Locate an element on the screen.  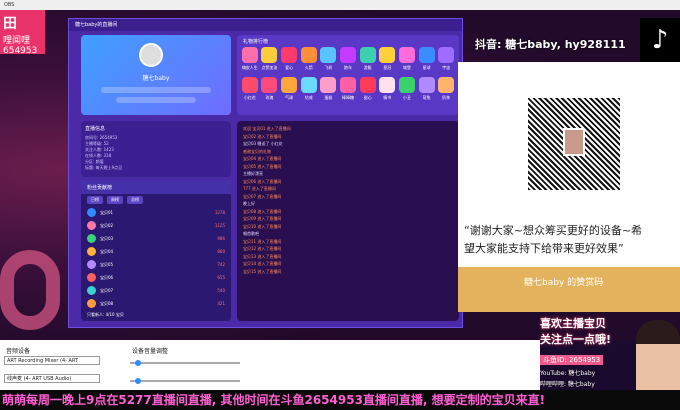
fan-name: 宝贝06 is located at coordinates (107, 277).